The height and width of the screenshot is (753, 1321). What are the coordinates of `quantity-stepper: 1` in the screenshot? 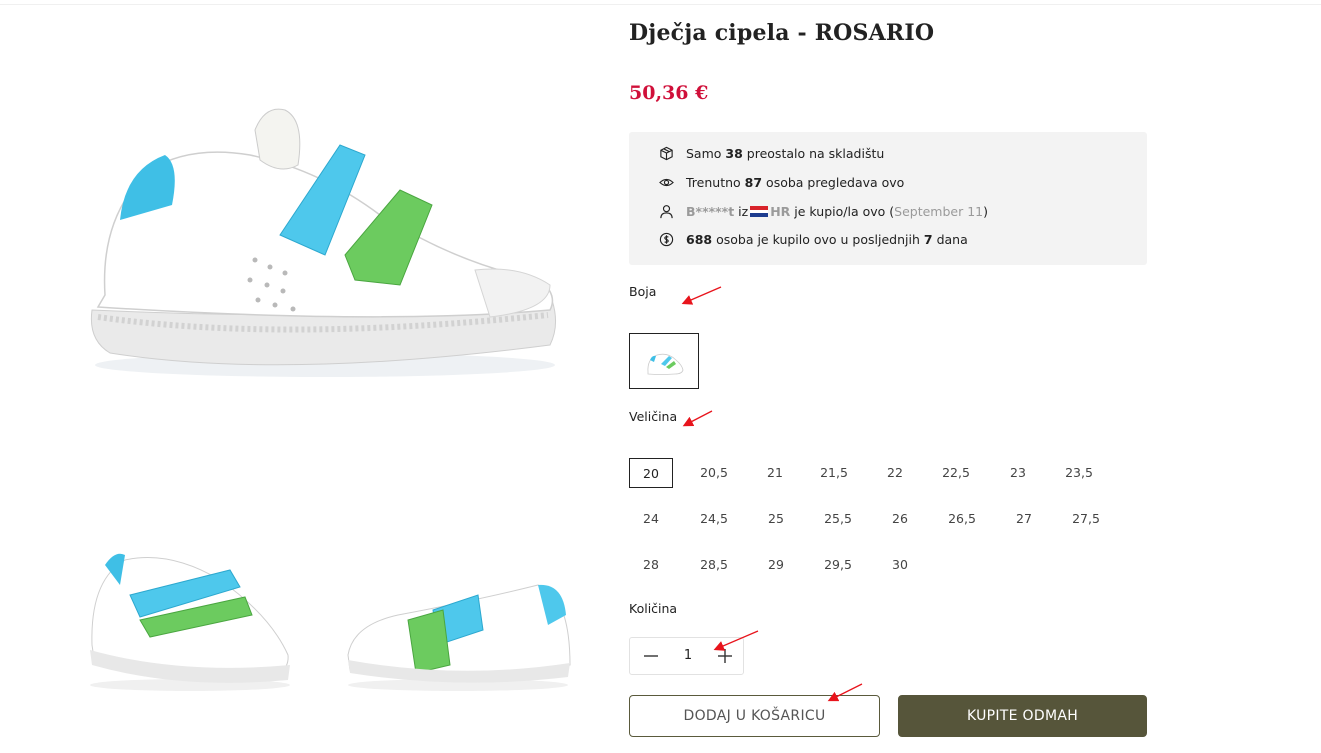 It's located at (686, 656).